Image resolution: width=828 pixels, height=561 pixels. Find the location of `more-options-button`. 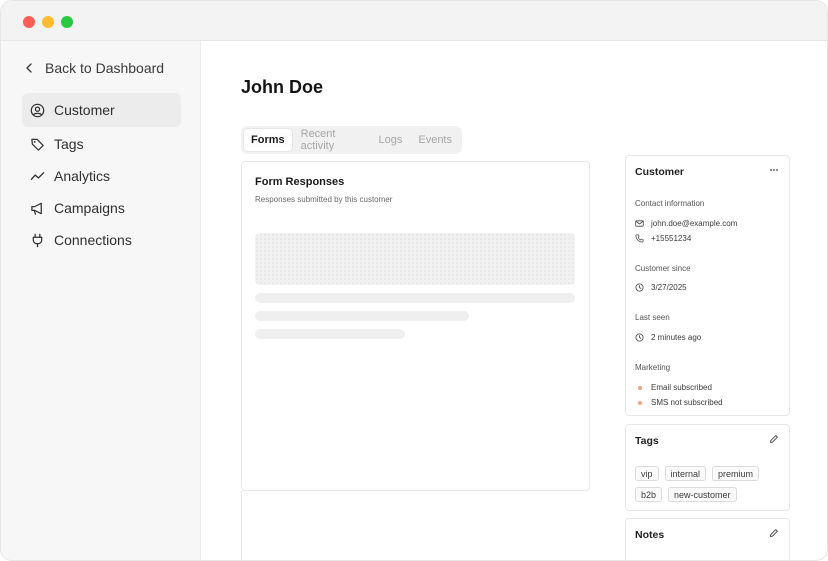

more-options-button is located at coordinates (774, 171).